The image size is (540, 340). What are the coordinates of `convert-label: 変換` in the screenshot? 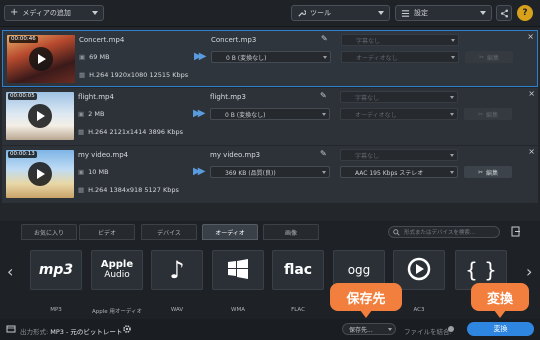 It's located at (500, 329).